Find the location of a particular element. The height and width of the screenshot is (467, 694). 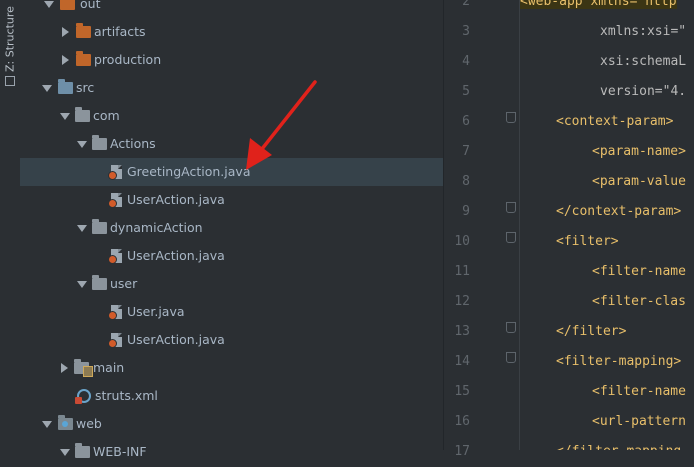

tree-row-dynamicaction: dynamicAction is located at coordinates (232, 228).